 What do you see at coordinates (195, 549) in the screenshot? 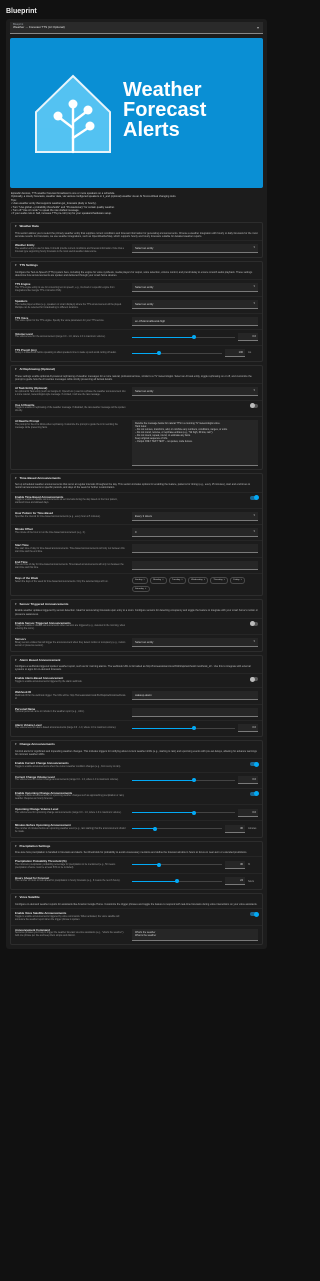
I see `start-time-input` at bounding box center [195, 549].